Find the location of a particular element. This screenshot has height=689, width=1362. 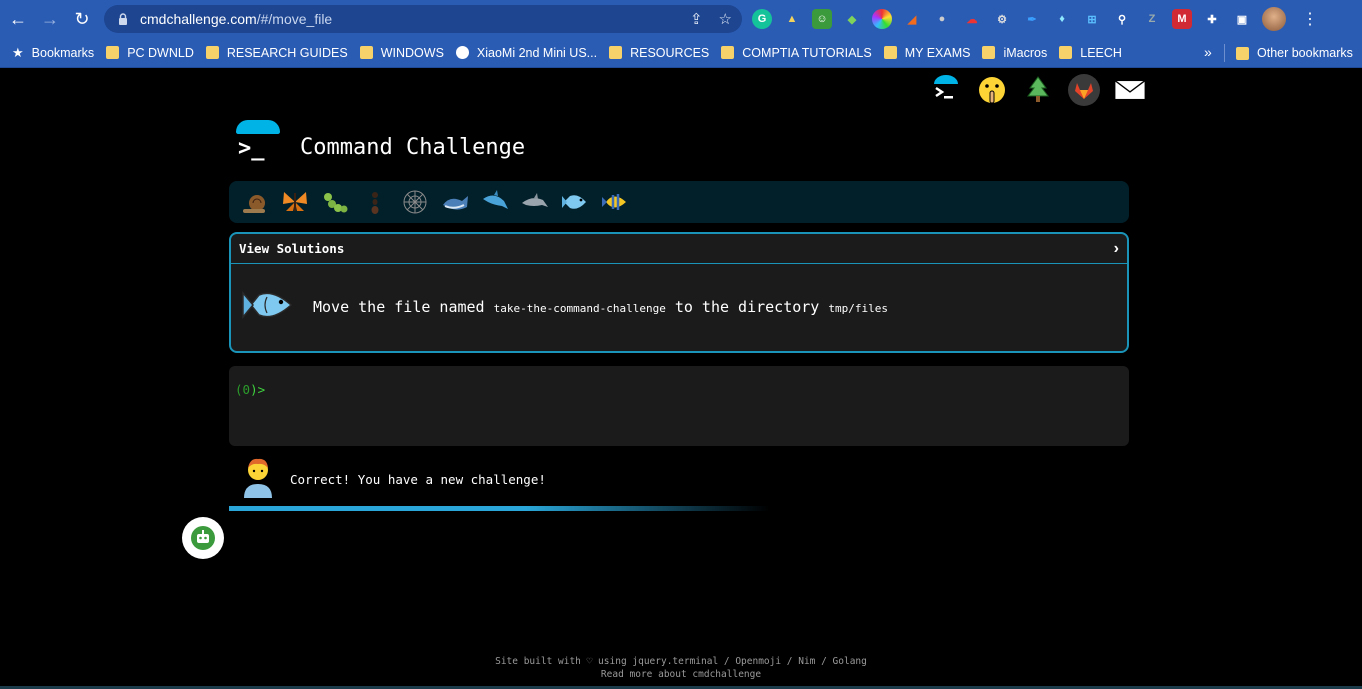

bookmark-label: WINDOWS is located at coordinates (412, 52).